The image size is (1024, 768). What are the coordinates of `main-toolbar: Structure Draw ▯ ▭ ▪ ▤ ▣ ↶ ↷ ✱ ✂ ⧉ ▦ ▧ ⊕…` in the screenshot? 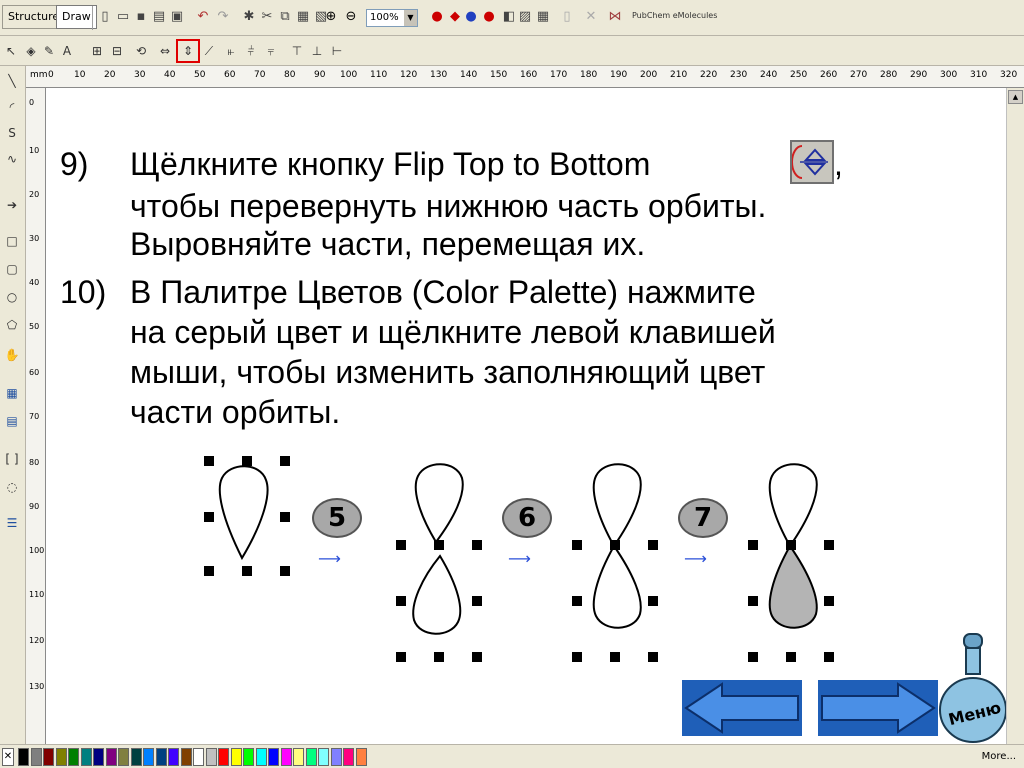 It's located at (512, 18).